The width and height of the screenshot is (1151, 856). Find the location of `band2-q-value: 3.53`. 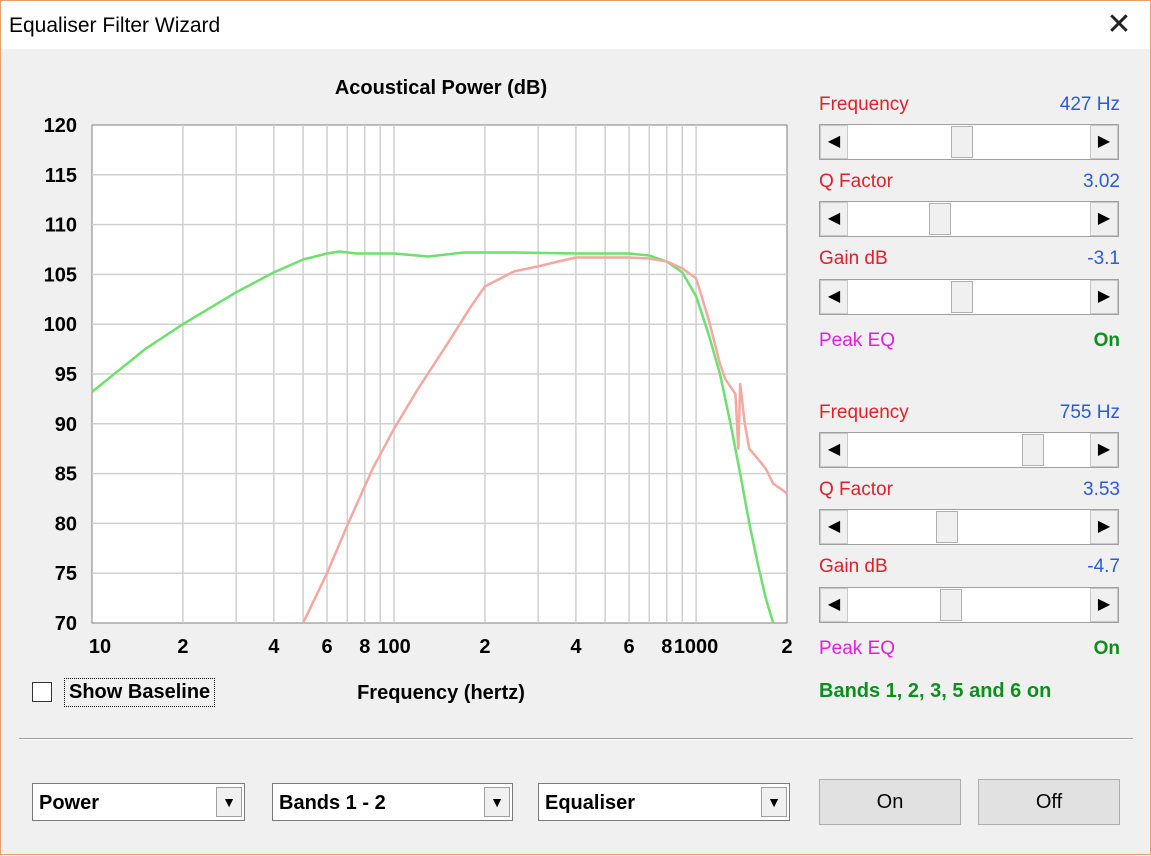

band2-q-value: 3.53 is located at coordinates (1101, 489).